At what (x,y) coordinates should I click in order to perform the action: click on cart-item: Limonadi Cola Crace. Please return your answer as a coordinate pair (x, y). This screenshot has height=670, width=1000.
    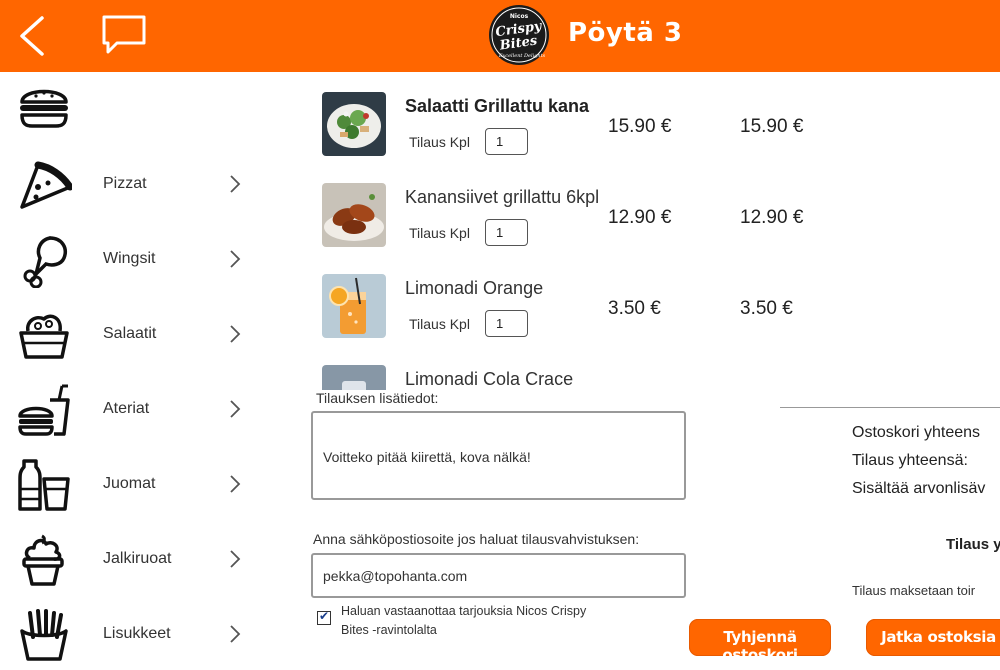
    Looking at the image, I should click on (560, 371).